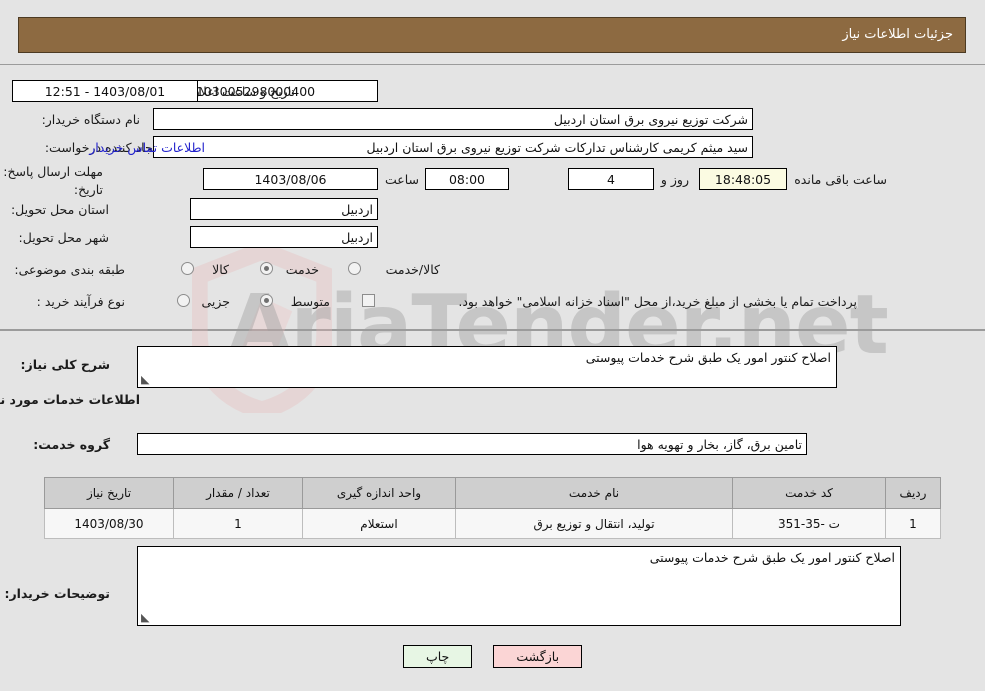 The width and height of the screenshot is (985, 691). I want to click on radio-category-khedmat-label: خدمت, so click(302, 269).